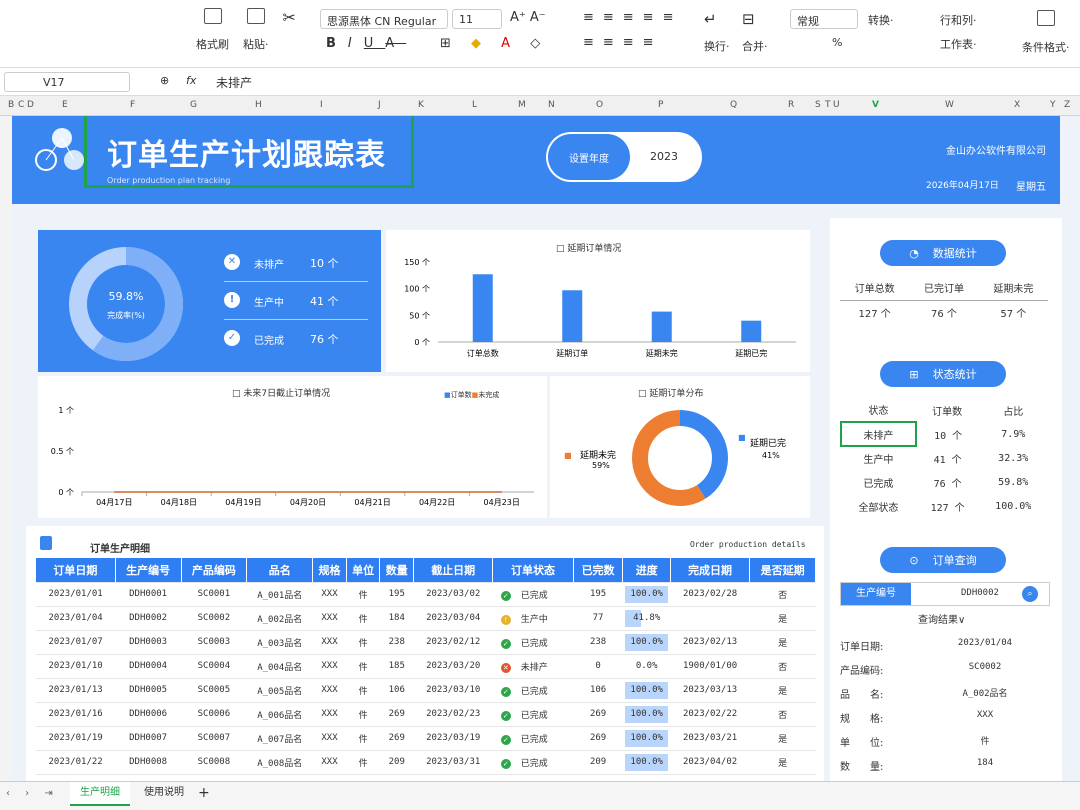  I want to click on column-header: U, so click(836, 105).